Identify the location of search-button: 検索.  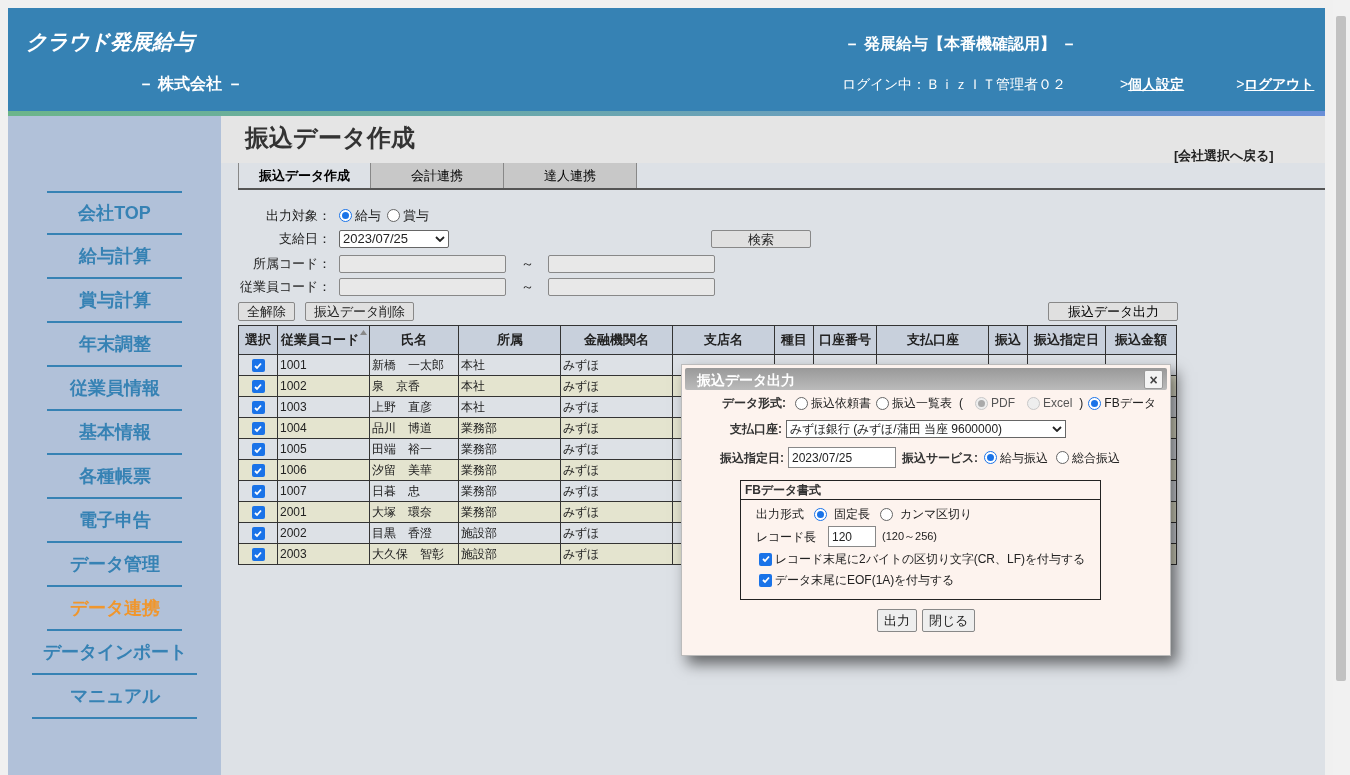
(761, 239).